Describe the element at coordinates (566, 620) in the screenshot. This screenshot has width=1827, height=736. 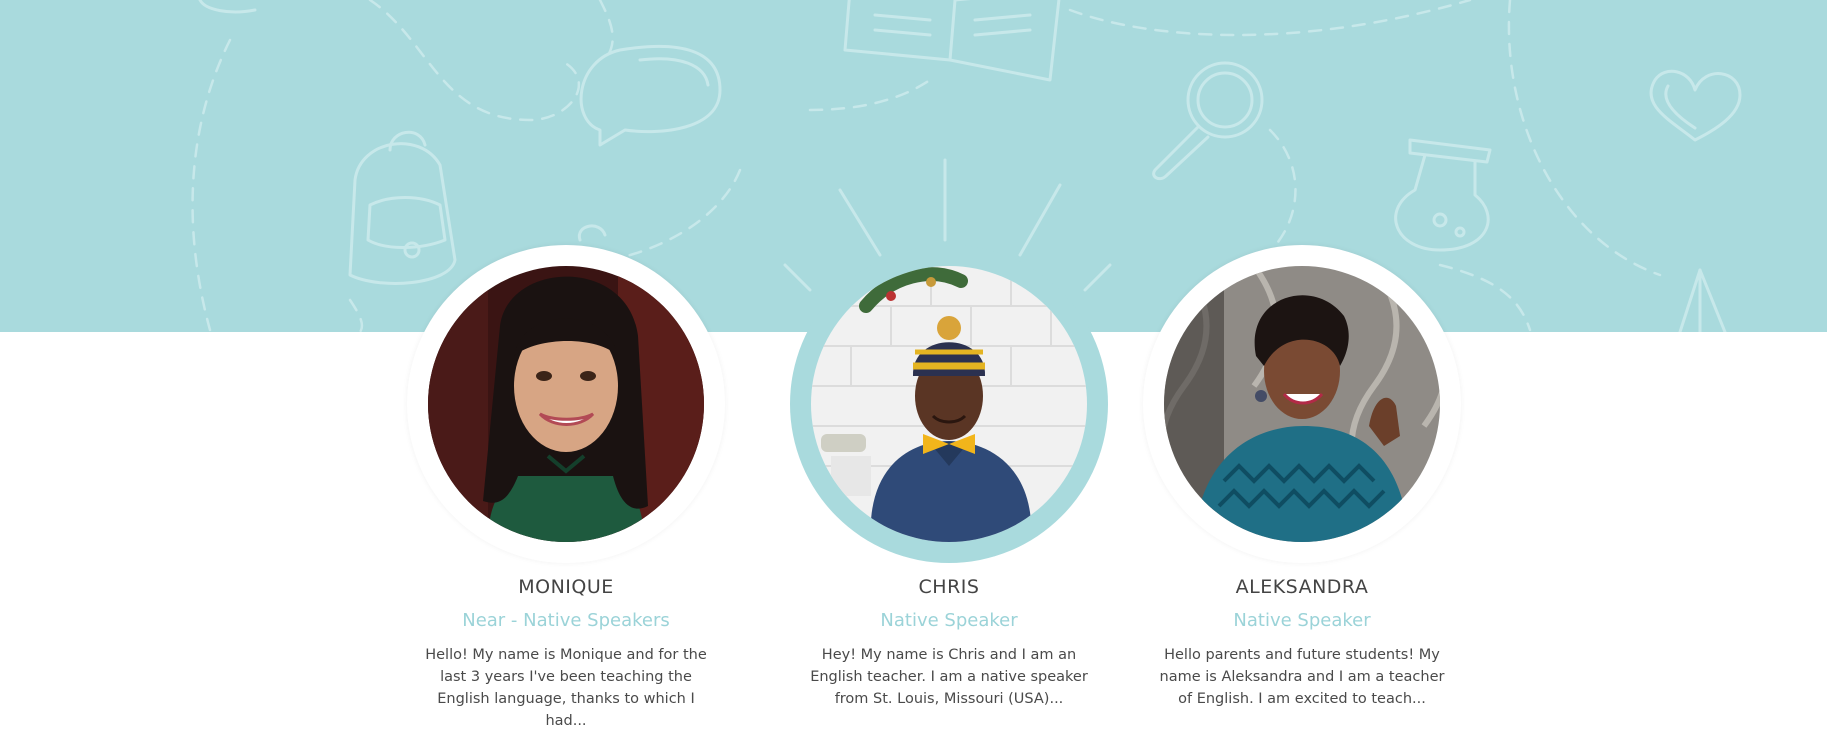
I see `teacher-role: Near - Native Speakers` at that location.